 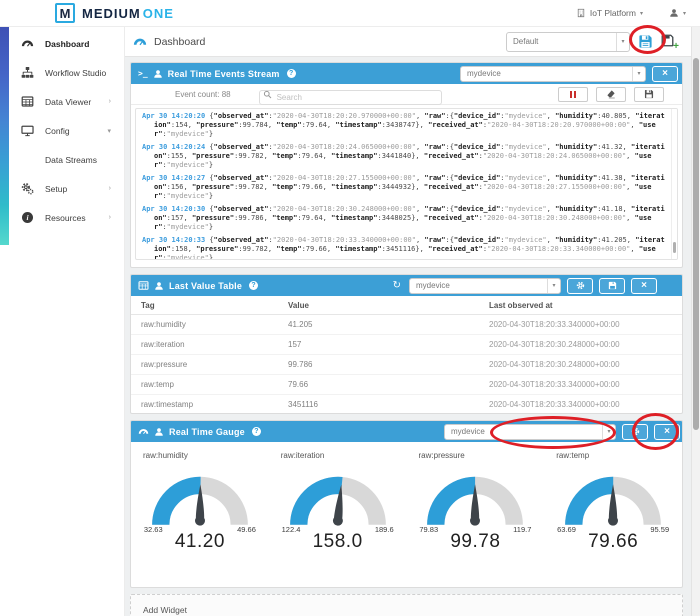 I want to click on export-button, so click(x=649, y=94).